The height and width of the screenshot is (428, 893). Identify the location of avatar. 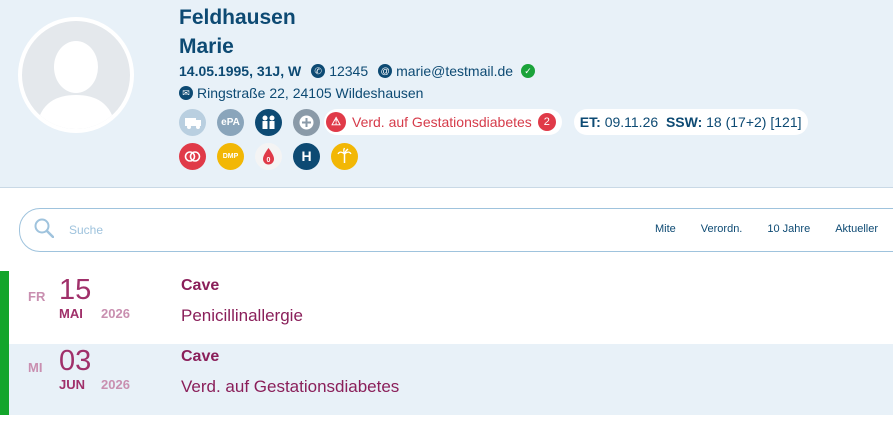
(76, 75).